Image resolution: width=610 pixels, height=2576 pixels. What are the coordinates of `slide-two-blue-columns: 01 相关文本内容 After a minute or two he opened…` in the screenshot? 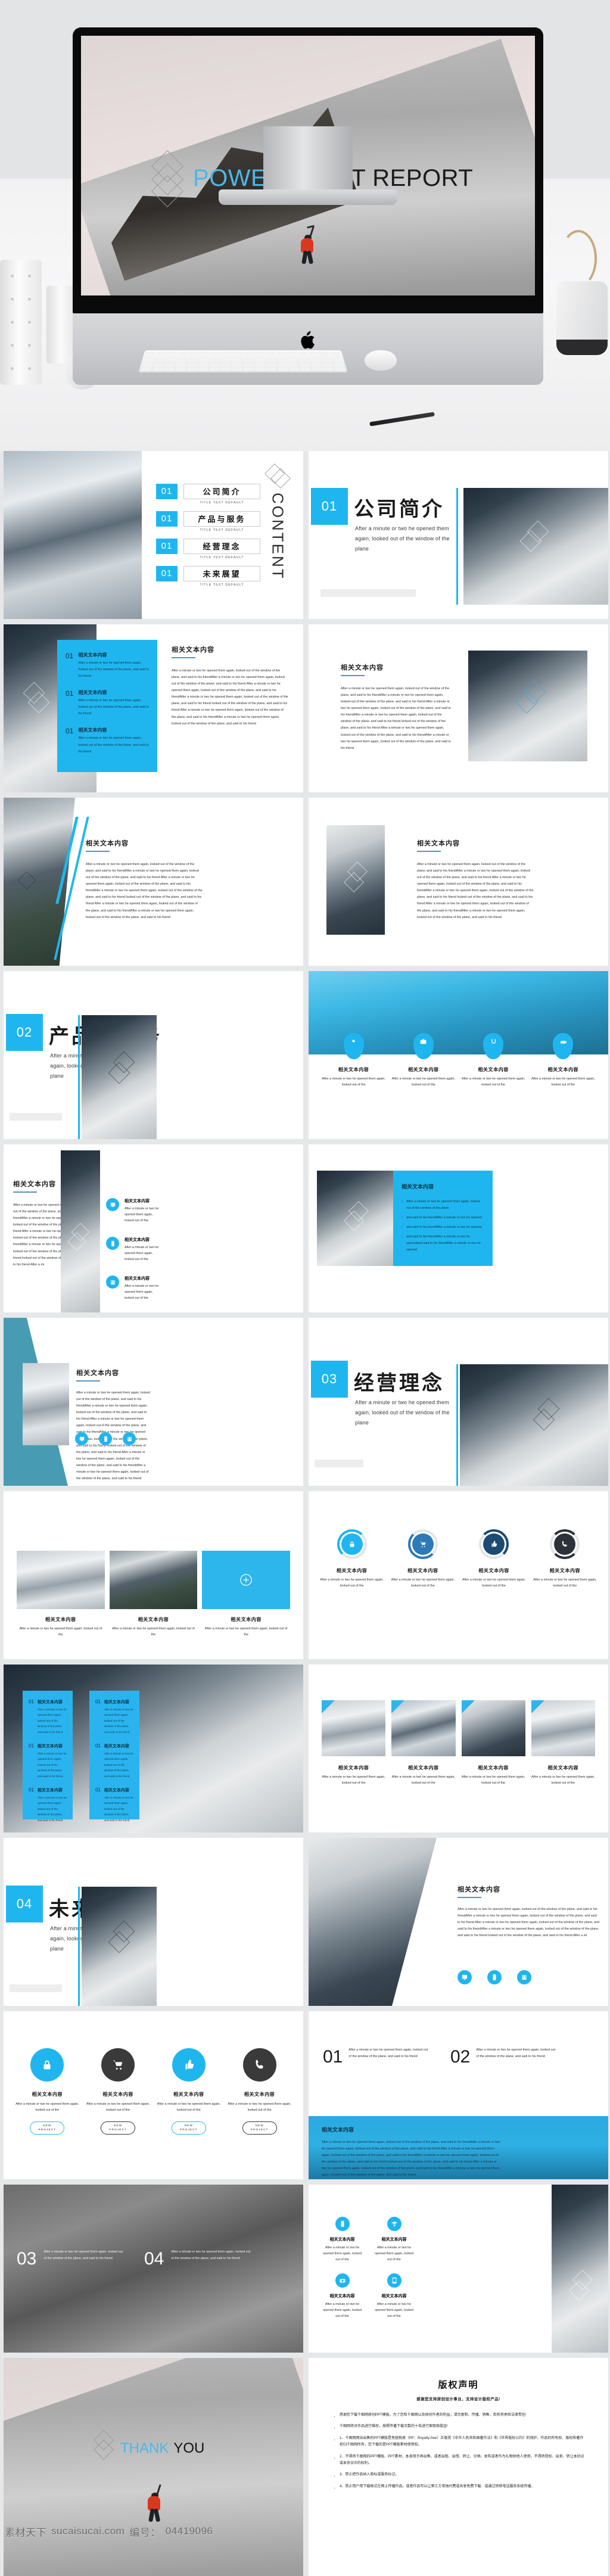 It's located at (153, 1749).